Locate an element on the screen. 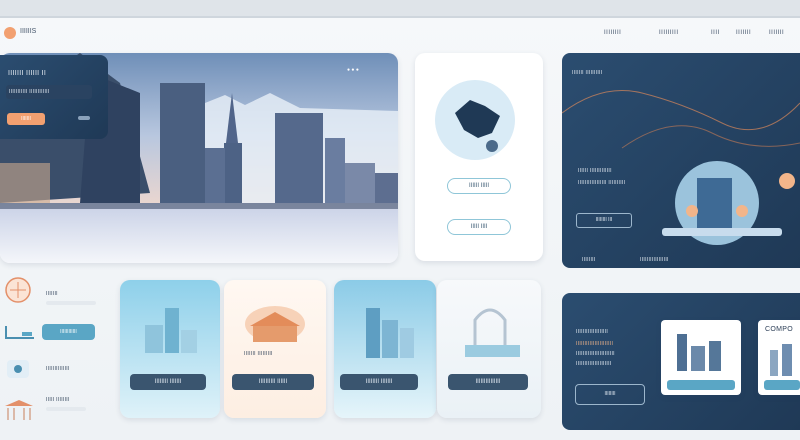 The width and height of the screenshot is (800, 440). hero-input-box: IIIIIIIIIII IIIIIIIIIIII is located at coordinates (49, 92).